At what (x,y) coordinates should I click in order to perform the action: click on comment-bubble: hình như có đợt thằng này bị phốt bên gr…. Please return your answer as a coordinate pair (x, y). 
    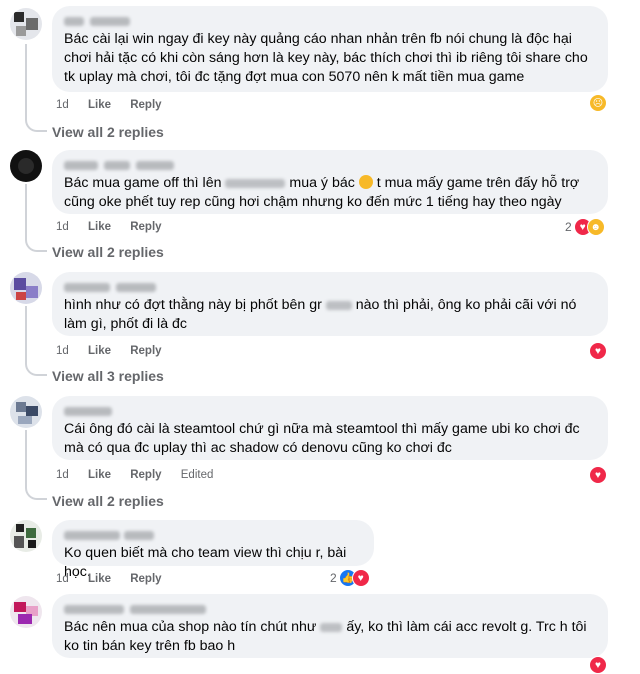
    Looking at the image, I should click on (330, 304).